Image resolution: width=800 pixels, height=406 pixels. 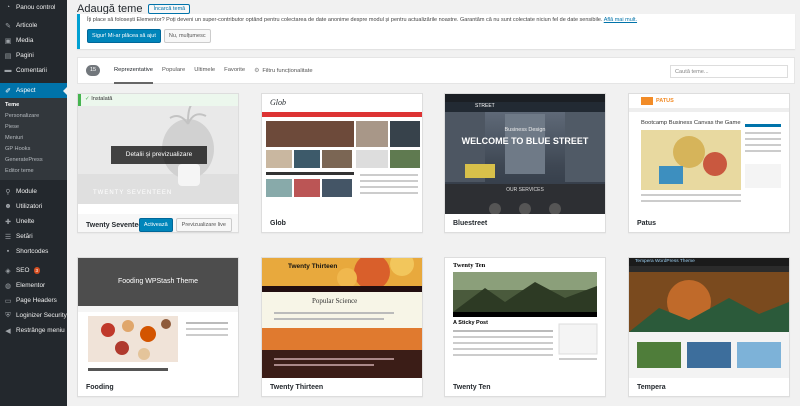 I want to click on elementor-icon: ◍, so click(x=8, y=286).